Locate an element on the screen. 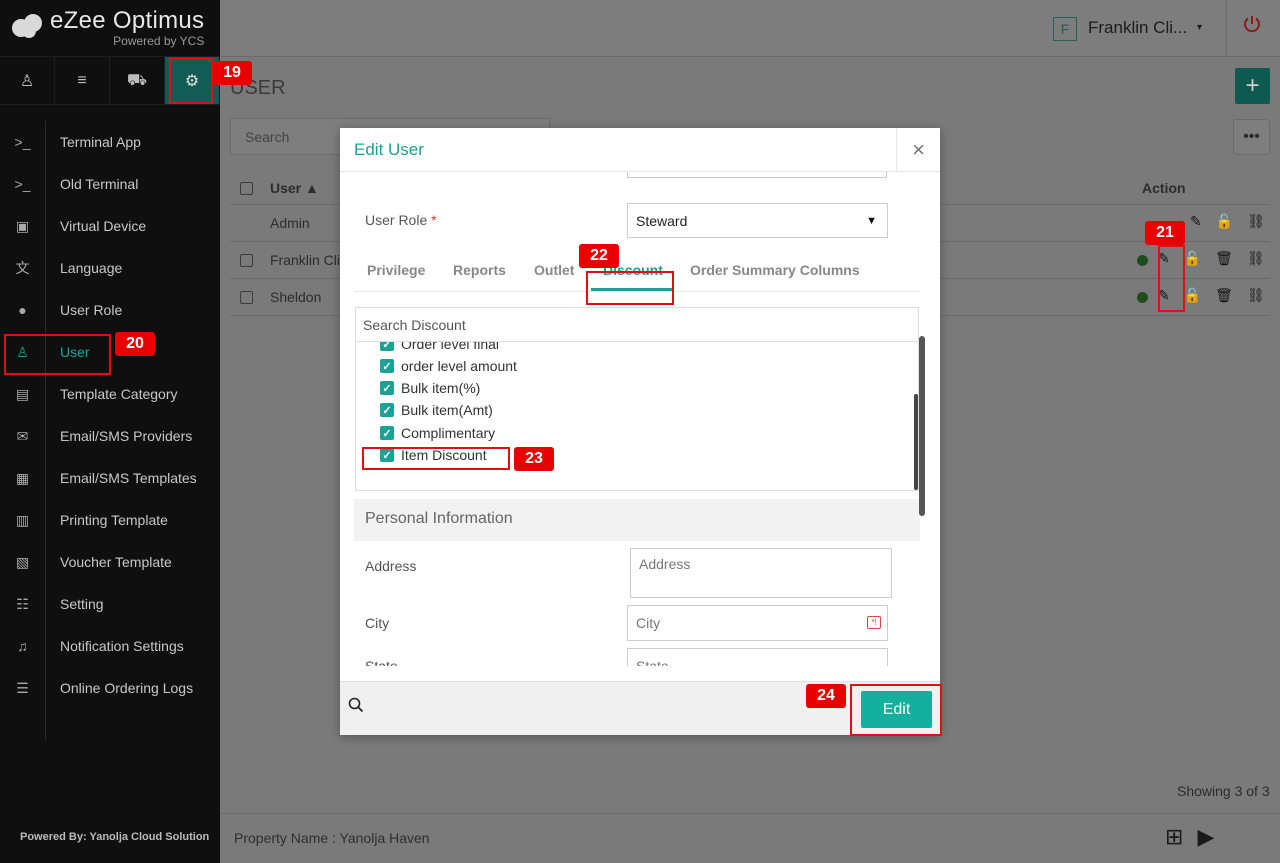 The width and height of the screenshot is (1280, 863). sidebar-item-old-terminal: >_ Old Terminal is located at coordinates (110, 184).